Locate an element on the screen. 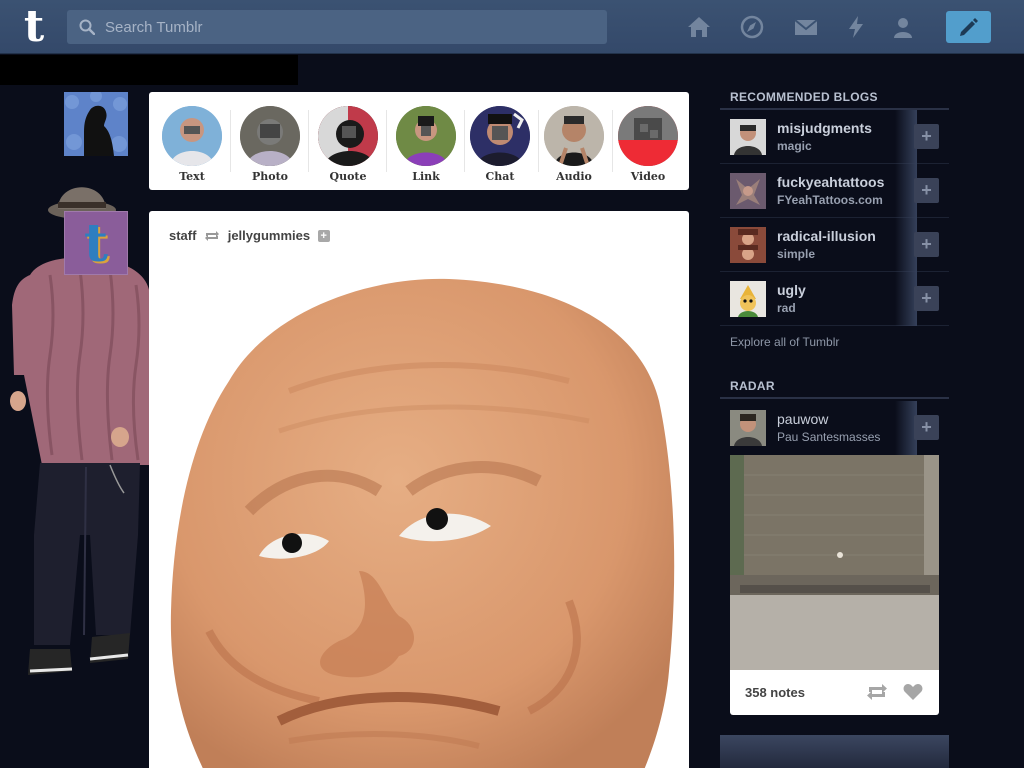 This screenshot has width=1024, height=768. post-type-link: Link is located at coordinates (429, 146).